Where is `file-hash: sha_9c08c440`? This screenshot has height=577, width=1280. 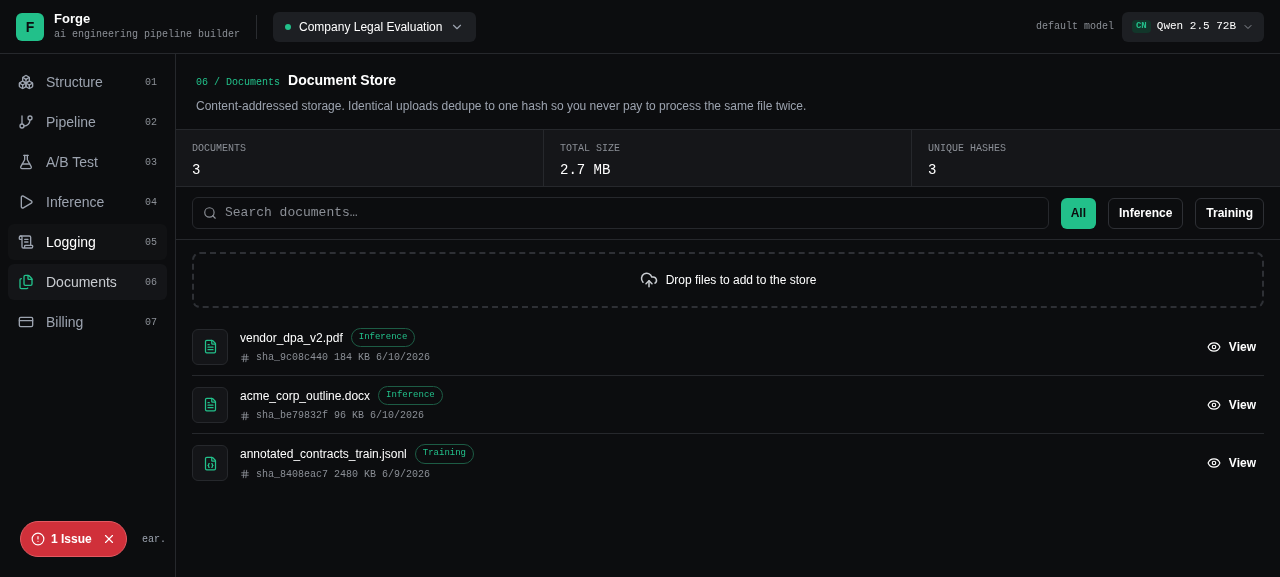
file-hash: sha_9c08c440 is located at coordinates (292, 358).